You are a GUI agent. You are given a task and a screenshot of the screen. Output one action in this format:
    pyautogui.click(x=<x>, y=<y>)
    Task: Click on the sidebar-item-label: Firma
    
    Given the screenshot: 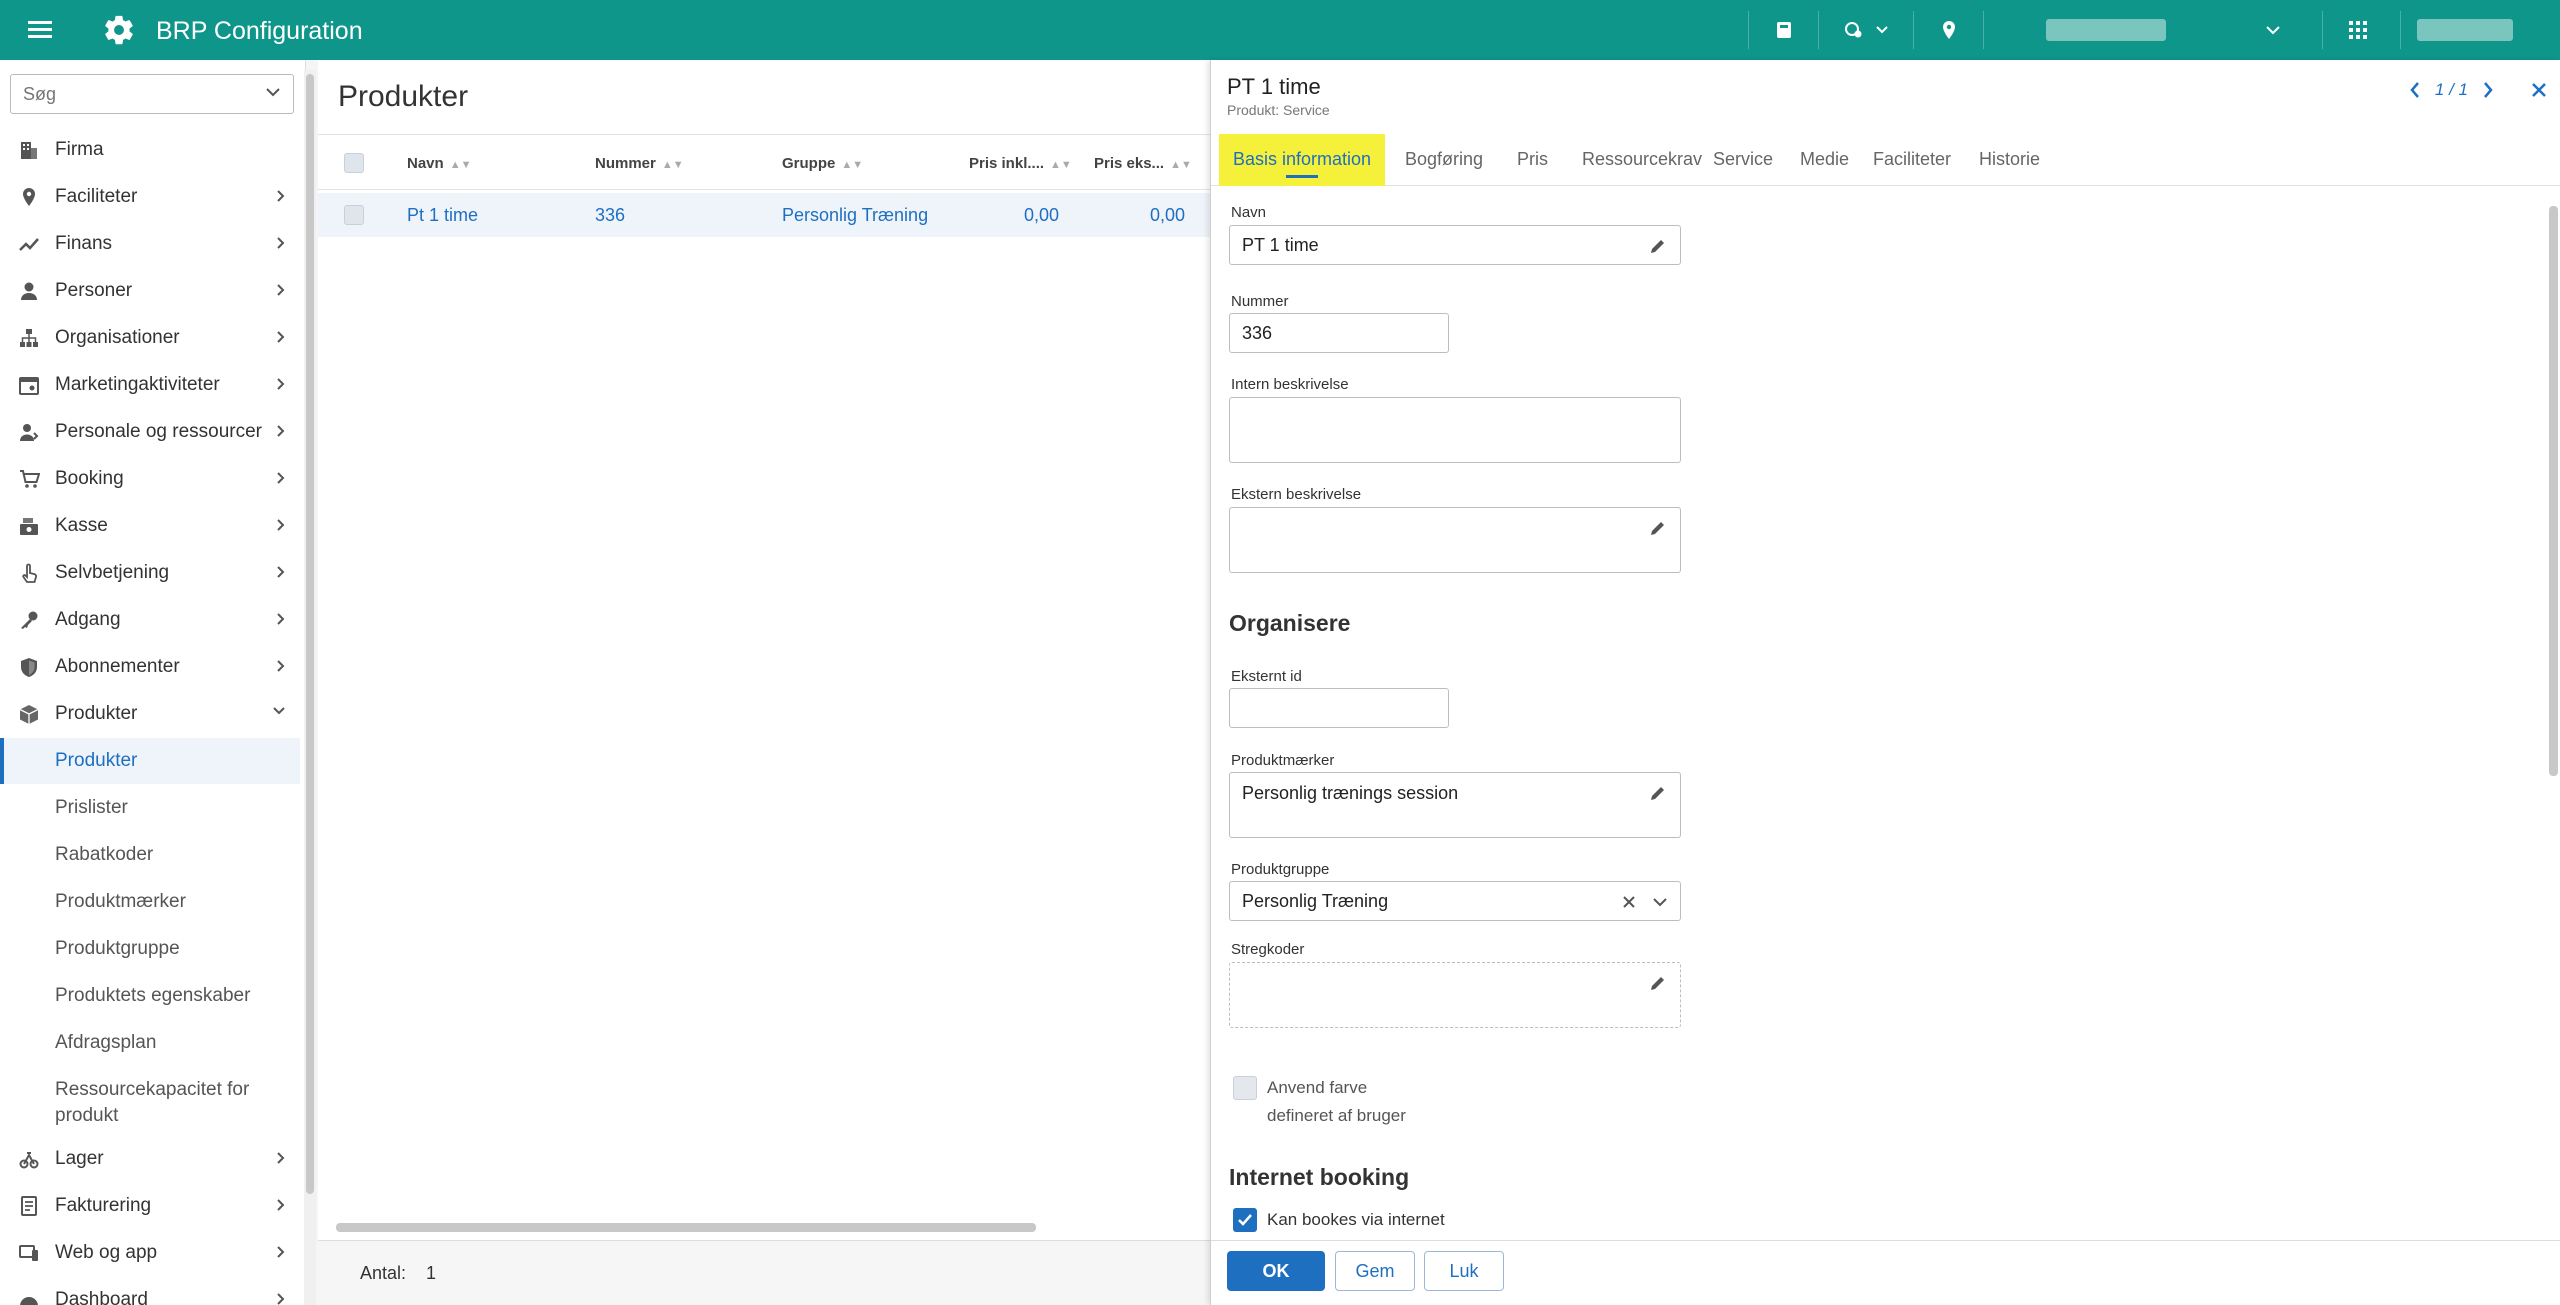 What is the action you would take?
    pyautogui.click(x=79, y=149)
    